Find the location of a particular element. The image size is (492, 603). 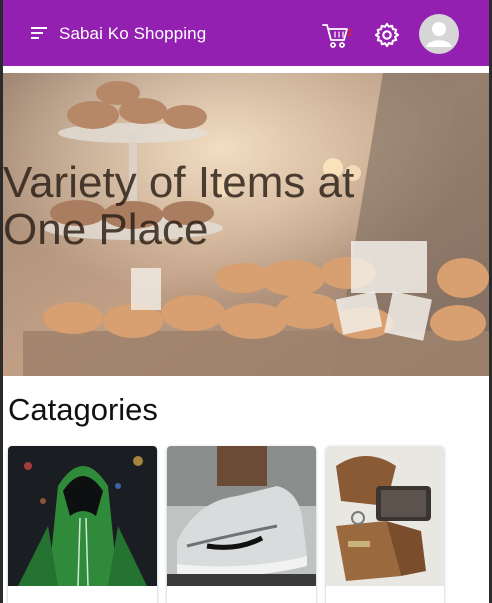

category-card-hoodie is located at coordinates (82, 524).